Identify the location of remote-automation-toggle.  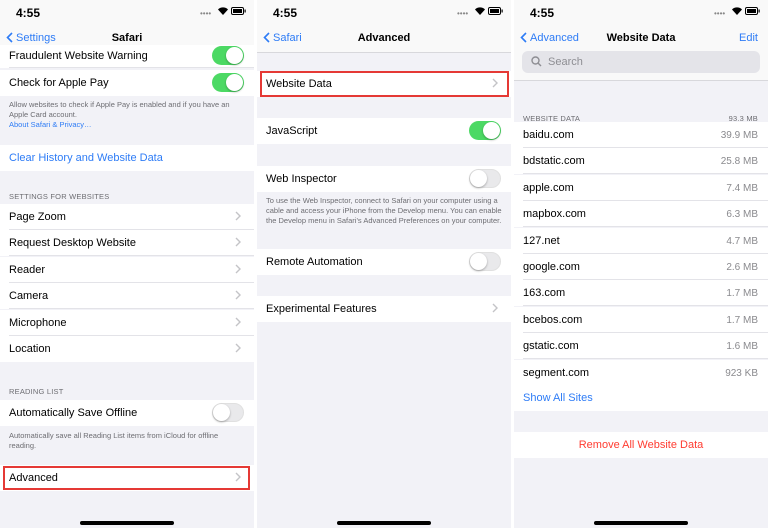
(485, 261).